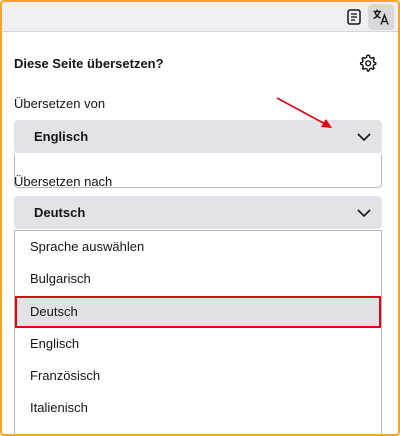 This screenshot has height=436, width=400. Describe the element at coordinates (60, 103) in the screenshot. I see `from-language-label: Übersetzen von` at that location.